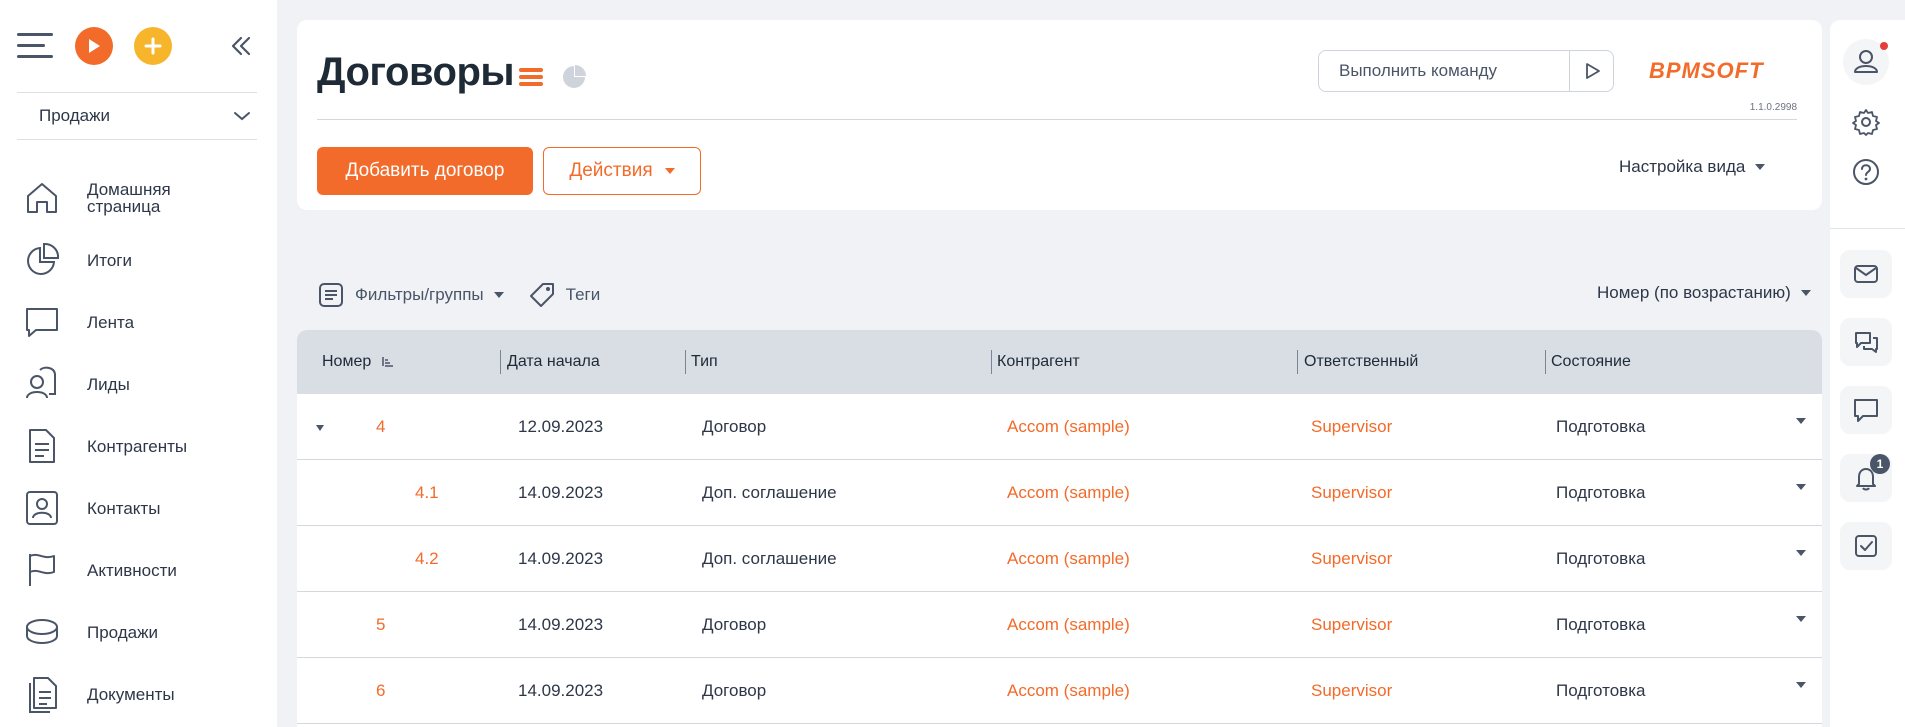 This screenshot has width=1905, height=727. I want to click on sidebar-item-contacts: Контакты, so click(142, 508).